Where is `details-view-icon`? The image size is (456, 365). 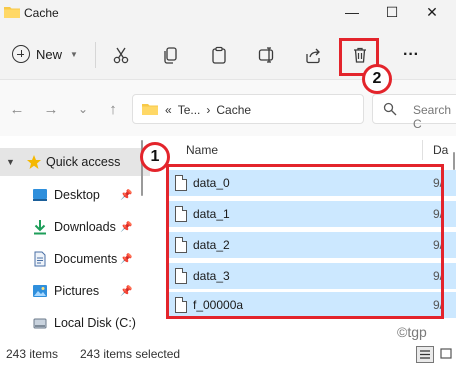
details-view-icon is located at coordinates (425, 354).